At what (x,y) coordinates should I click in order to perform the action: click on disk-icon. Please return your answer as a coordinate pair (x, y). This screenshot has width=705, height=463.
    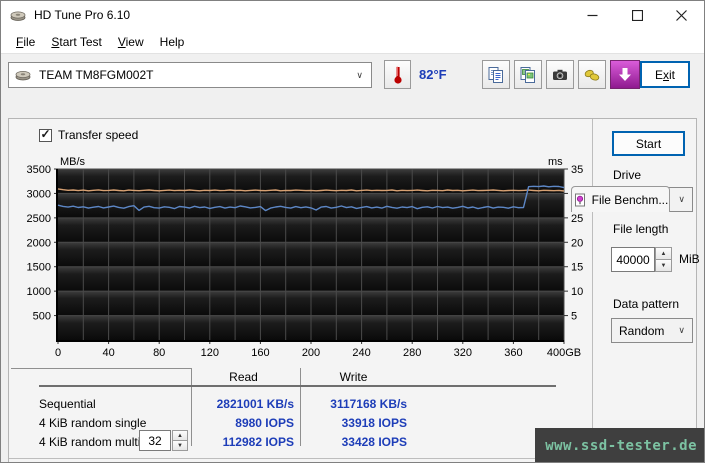
    Looking at the image, I should click on (23, 76).